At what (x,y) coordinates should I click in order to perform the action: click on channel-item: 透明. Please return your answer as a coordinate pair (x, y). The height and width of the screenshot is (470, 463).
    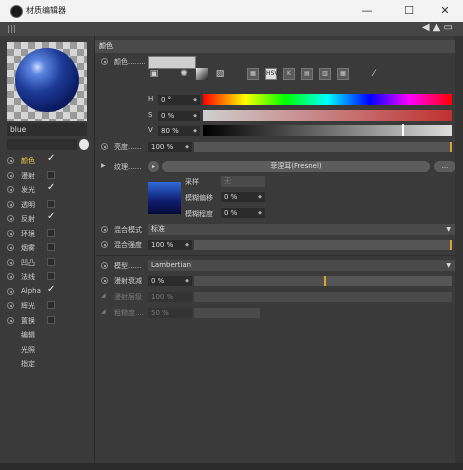
    Looking at the image, I should click on (49, 205).